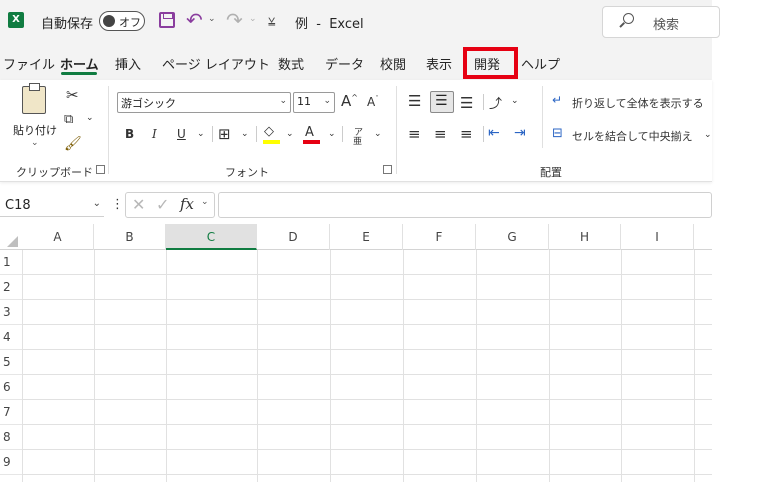  Describe the element at coordinates (52, 205) in the screenshot. I see `name-box: C18 ⌄` at that location.